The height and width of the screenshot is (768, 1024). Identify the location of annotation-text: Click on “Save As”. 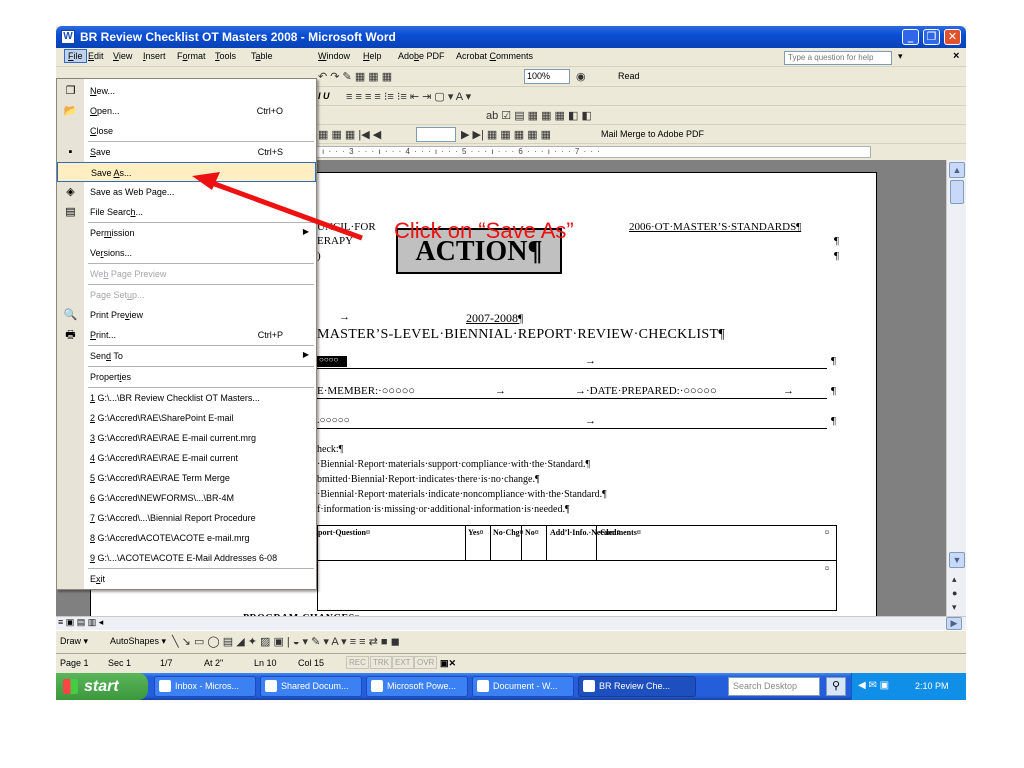
(484, 230).